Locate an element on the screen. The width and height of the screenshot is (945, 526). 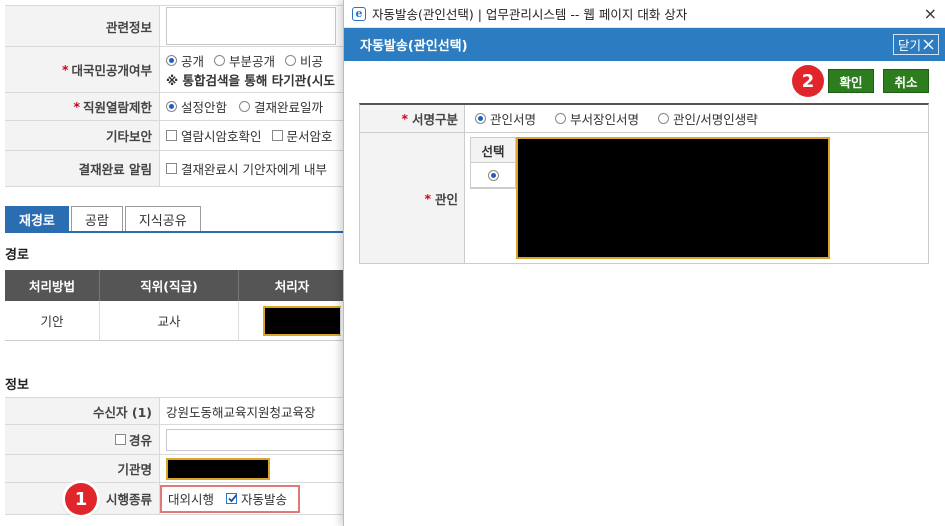
view-password-checkbox is located at coordinates (171, 135).